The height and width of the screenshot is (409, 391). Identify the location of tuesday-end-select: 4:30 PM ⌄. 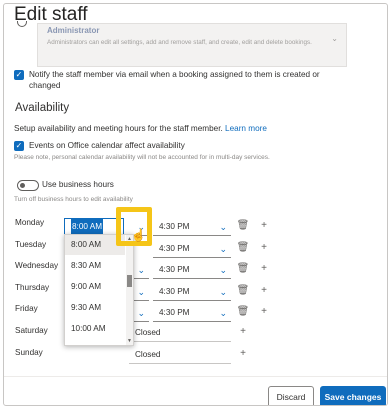
(192, 249).